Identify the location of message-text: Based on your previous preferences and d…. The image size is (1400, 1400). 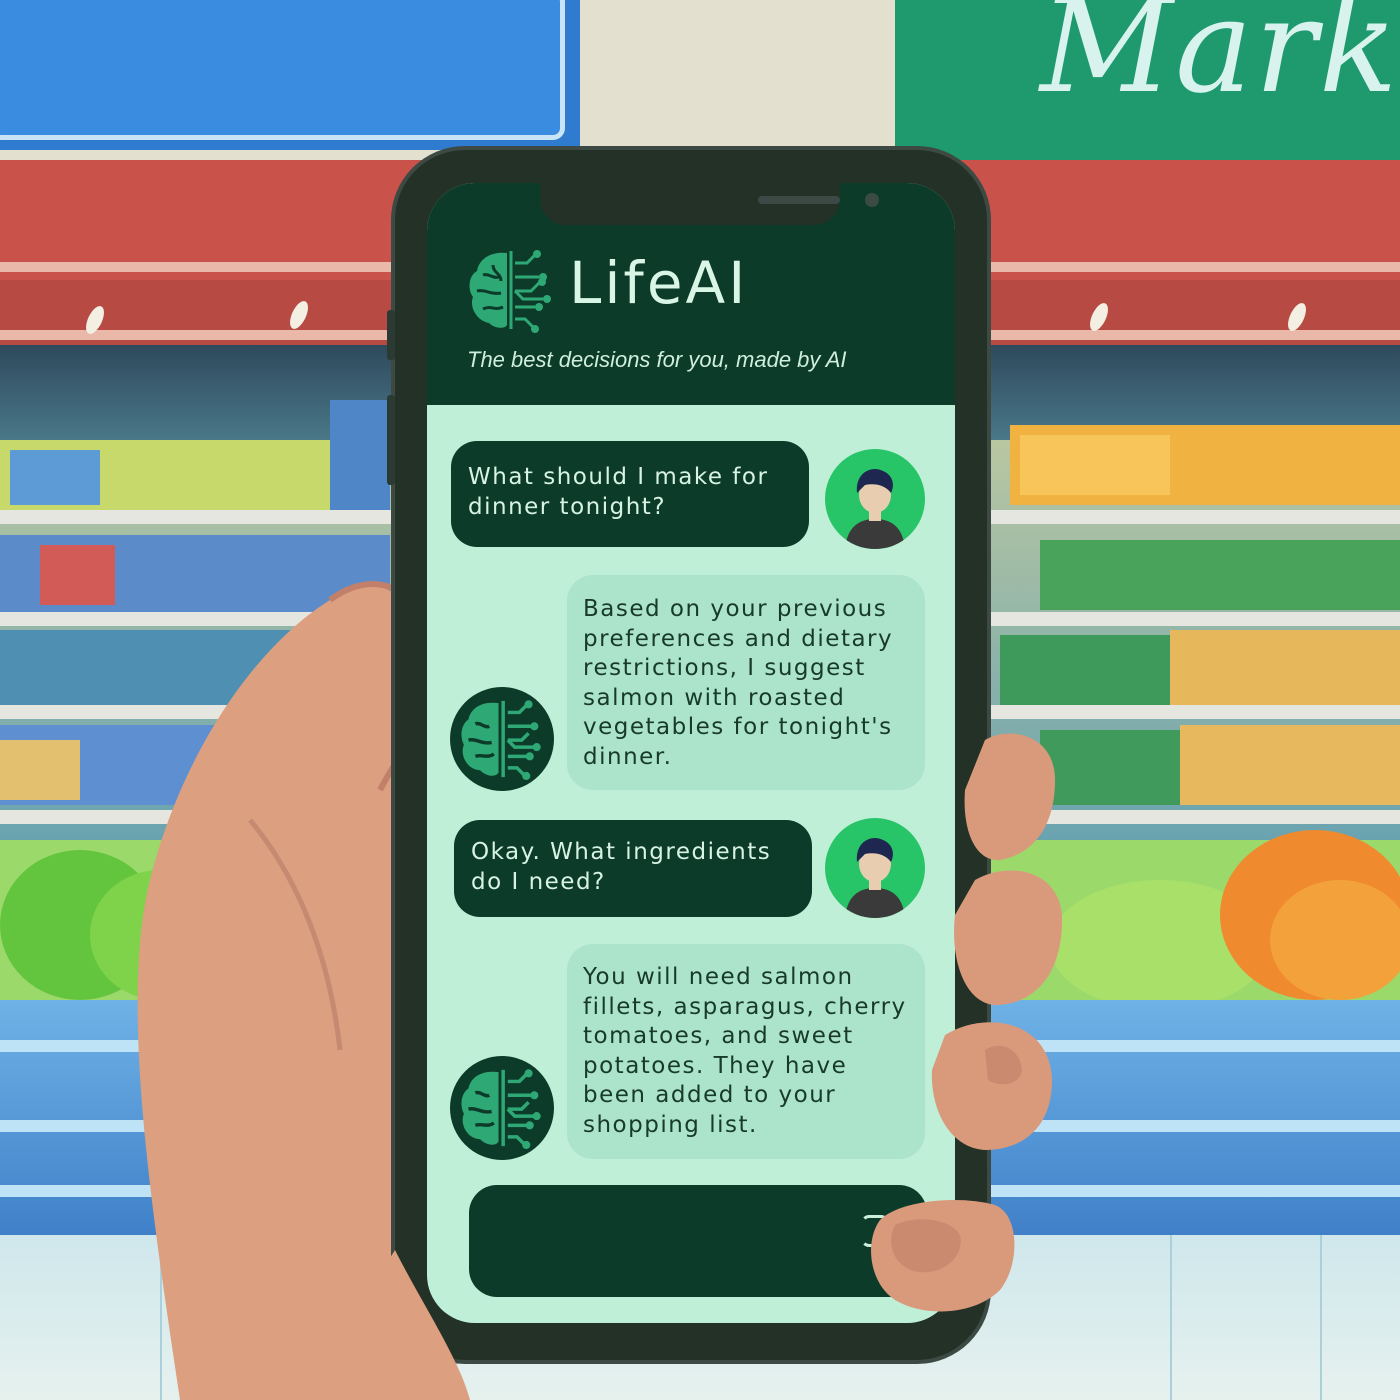
(738, 683).